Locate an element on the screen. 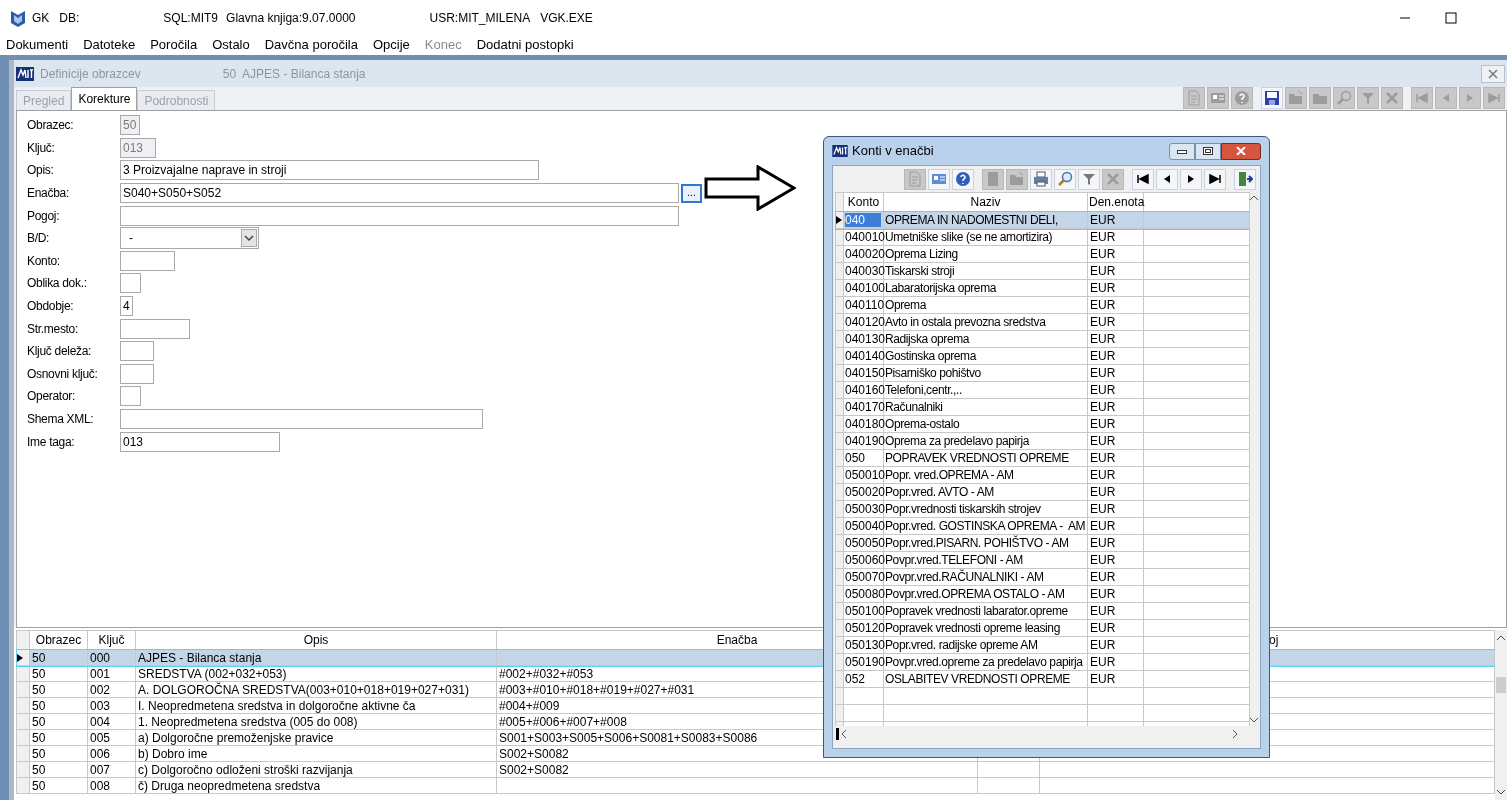 The width and height of the screenshot is (1507, 800). minimize-button is located at coordinates (1182, 151).